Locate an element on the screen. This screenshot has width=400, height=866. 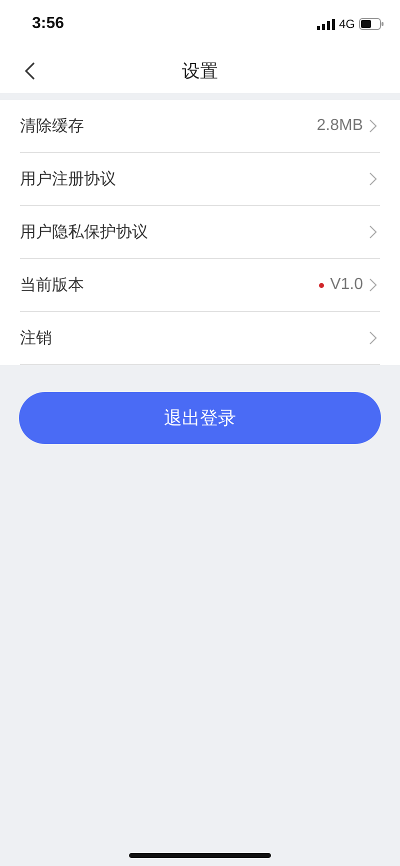
row-label: 用户注册协议 is located at coordinates (68, 179).